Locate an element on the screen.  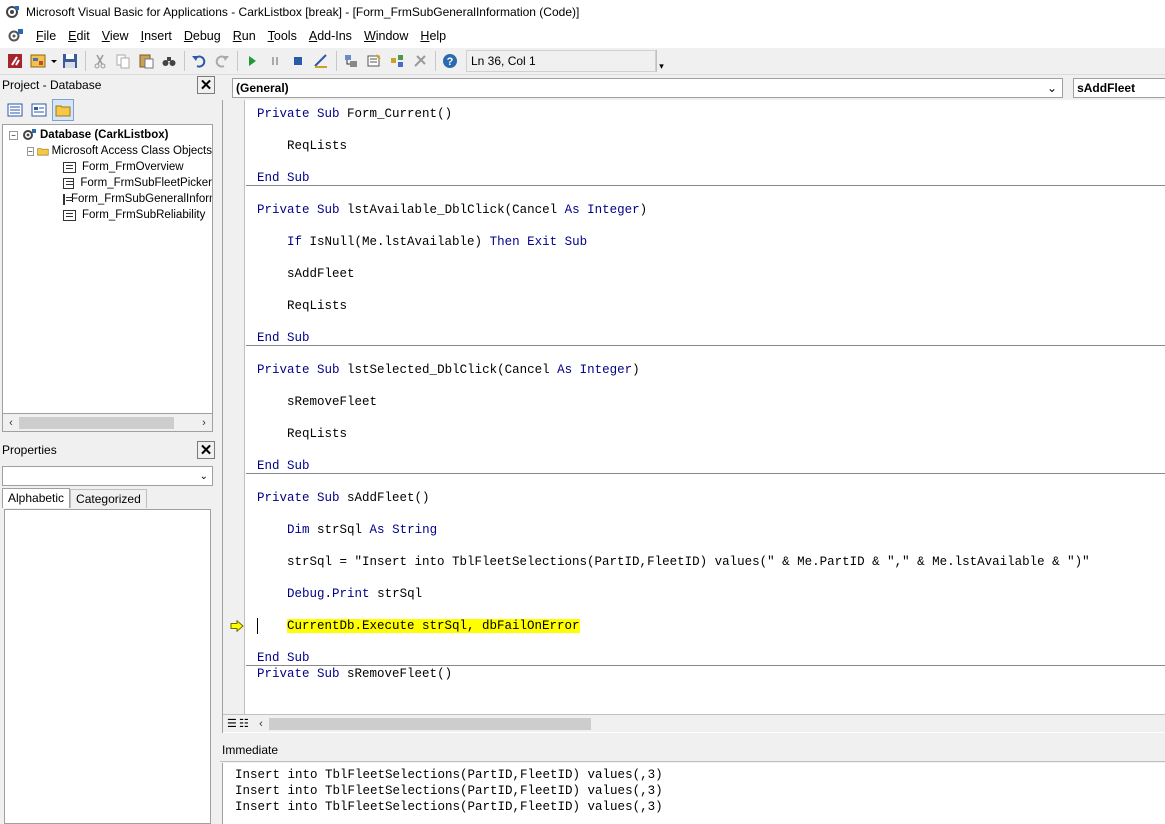
dropdown-arrow-icon is located at coordinates (54, 61).